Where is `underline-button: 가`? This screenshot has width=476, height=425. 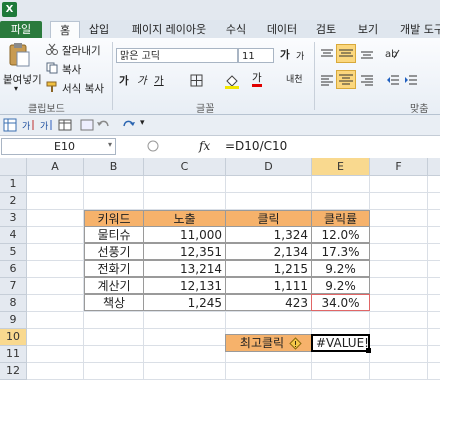 underline-button: 가 is located at coordinates (159, 80).